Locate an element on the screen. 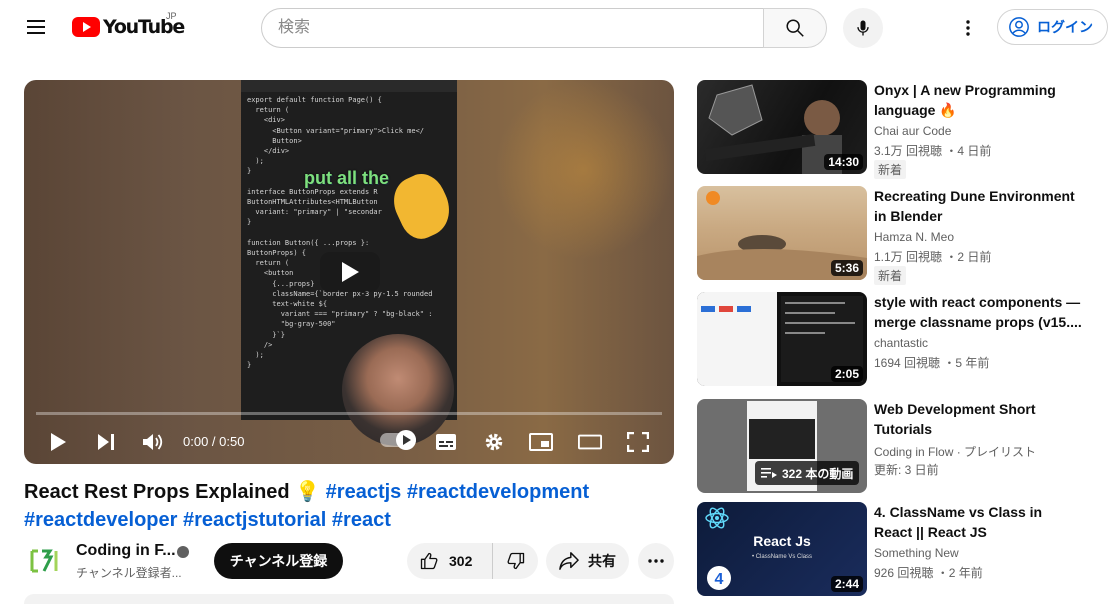 This screenshot has width=1109, height=604. progress-bar is located at coordinates (349, 413).